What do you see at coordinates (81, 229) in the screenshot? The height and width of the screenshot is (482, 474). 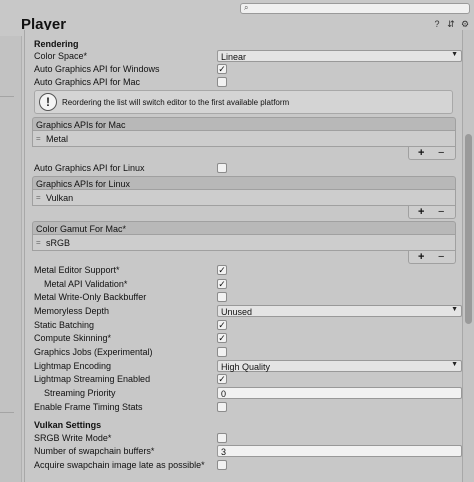 I see `list-title: Color Gamut For Mac*` at bounding box center [81, 229].